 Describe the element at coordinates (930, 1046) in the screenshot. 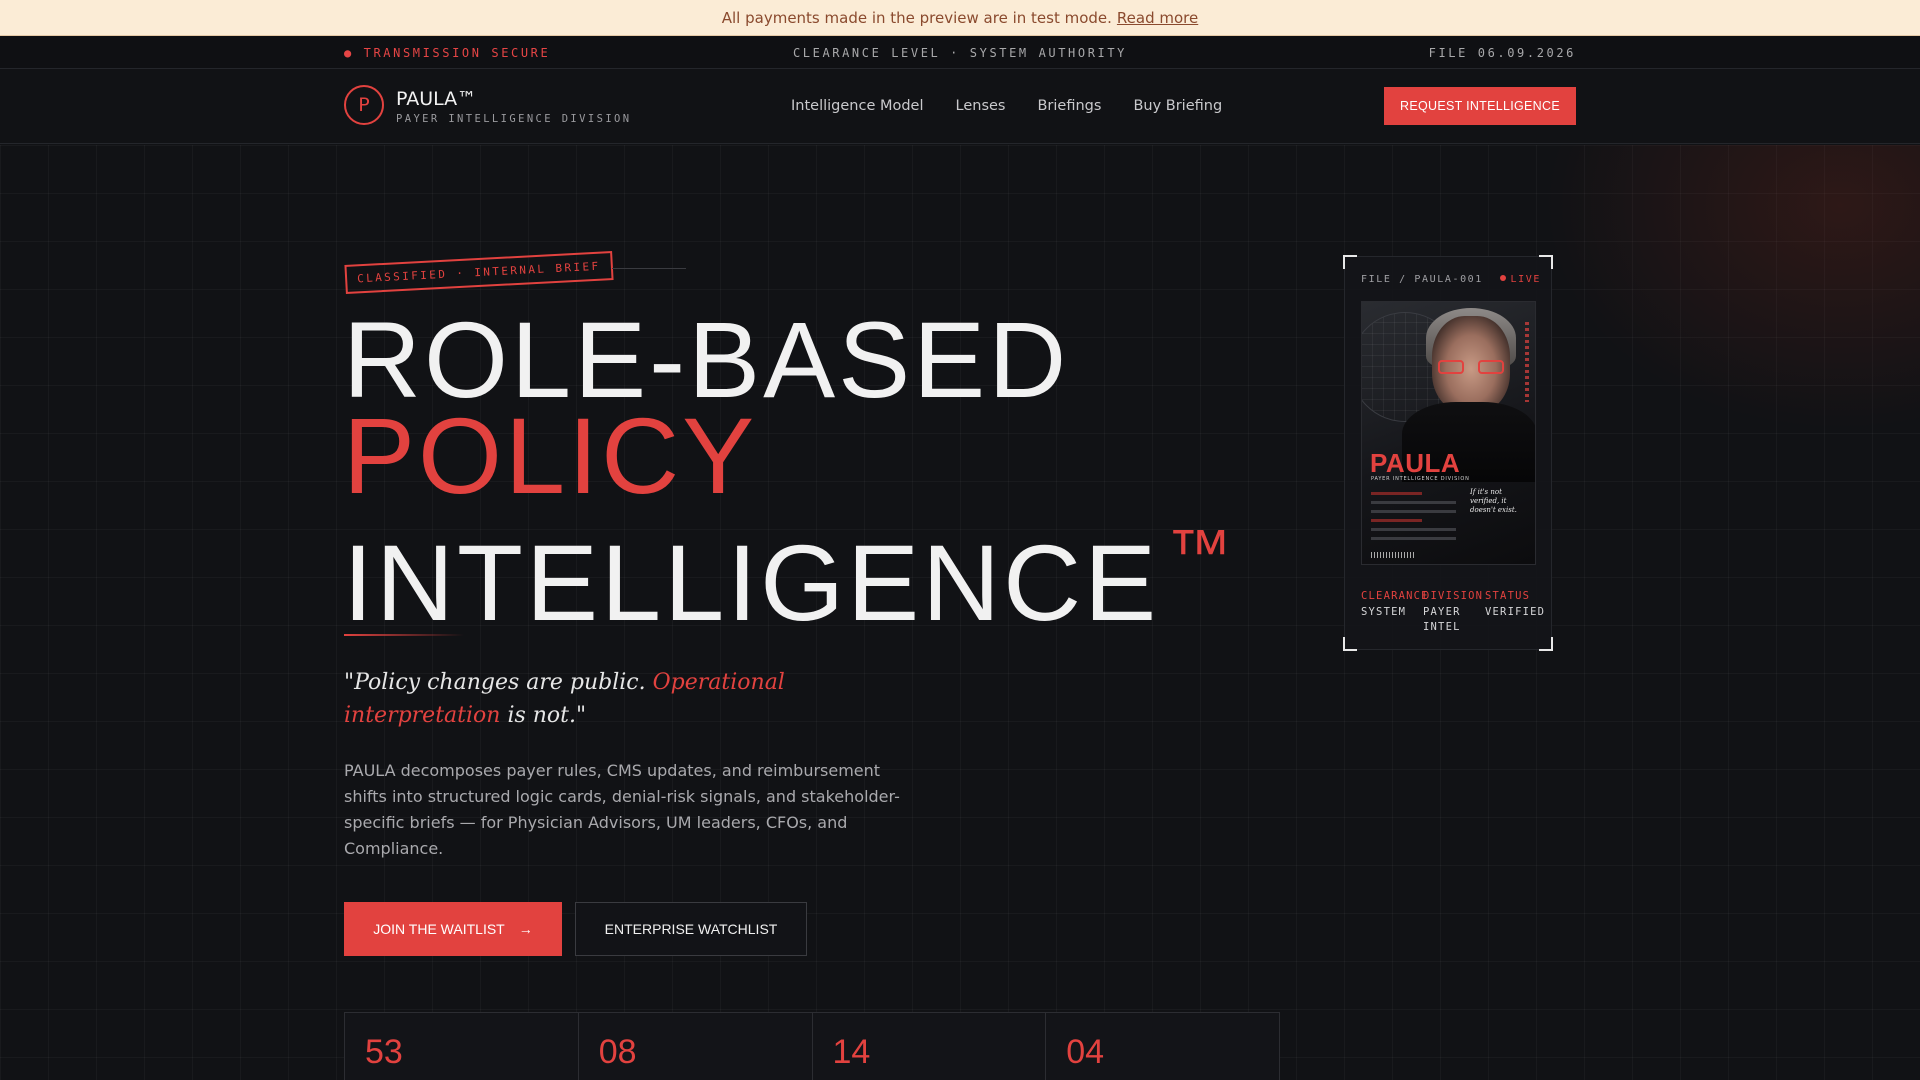

I see `stat-item: 14` at that location.